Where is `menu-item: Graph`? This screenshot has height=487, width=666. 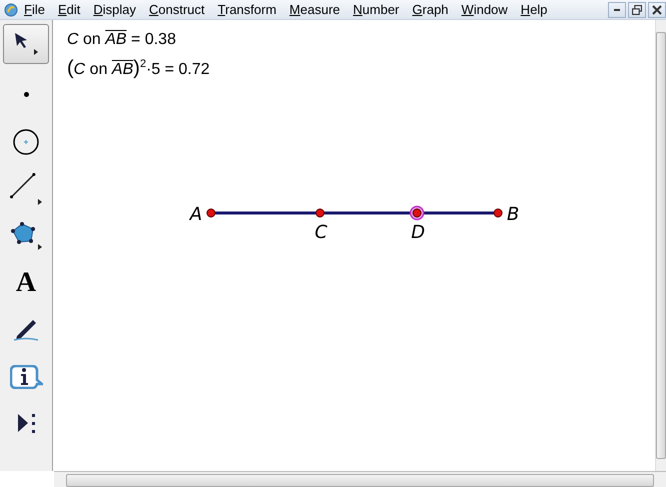 menu-item: Graph is located at coordinates (430, 9).